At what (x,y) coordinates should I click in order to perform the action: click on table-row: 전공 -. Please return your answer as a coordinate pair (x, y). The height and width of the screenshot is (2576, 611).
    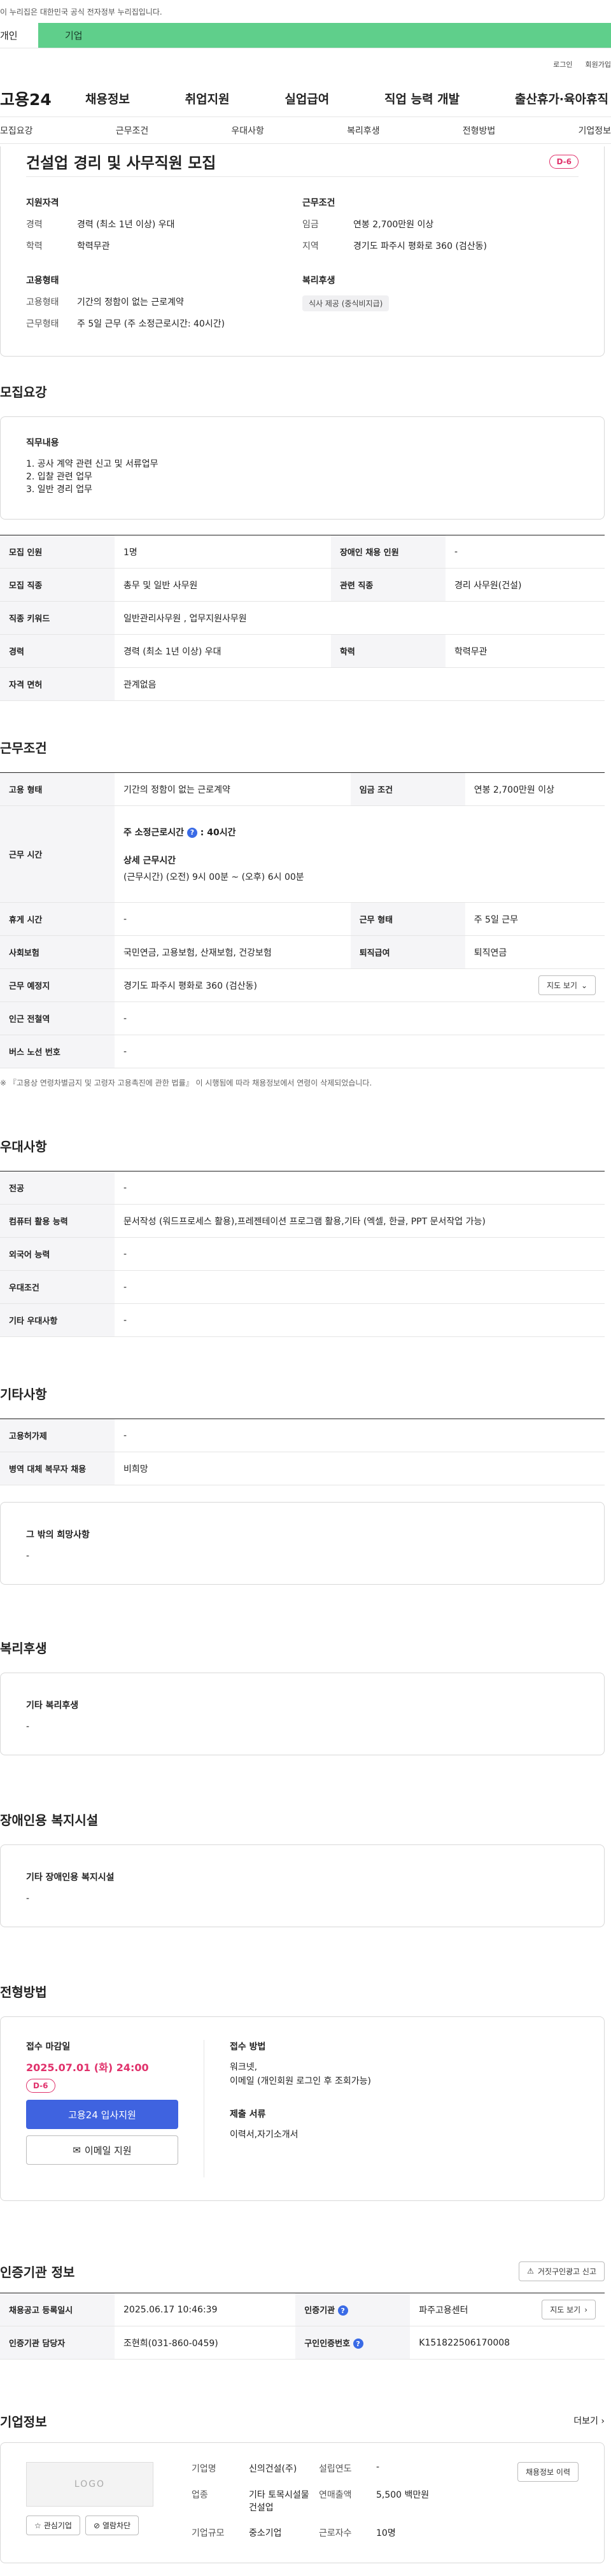
    Looking at the image, I should click on (302, 1188).